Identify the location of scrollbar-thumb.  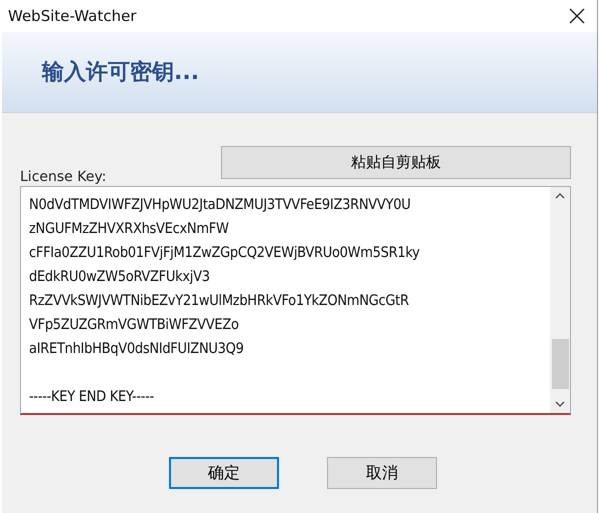
(560, 364).